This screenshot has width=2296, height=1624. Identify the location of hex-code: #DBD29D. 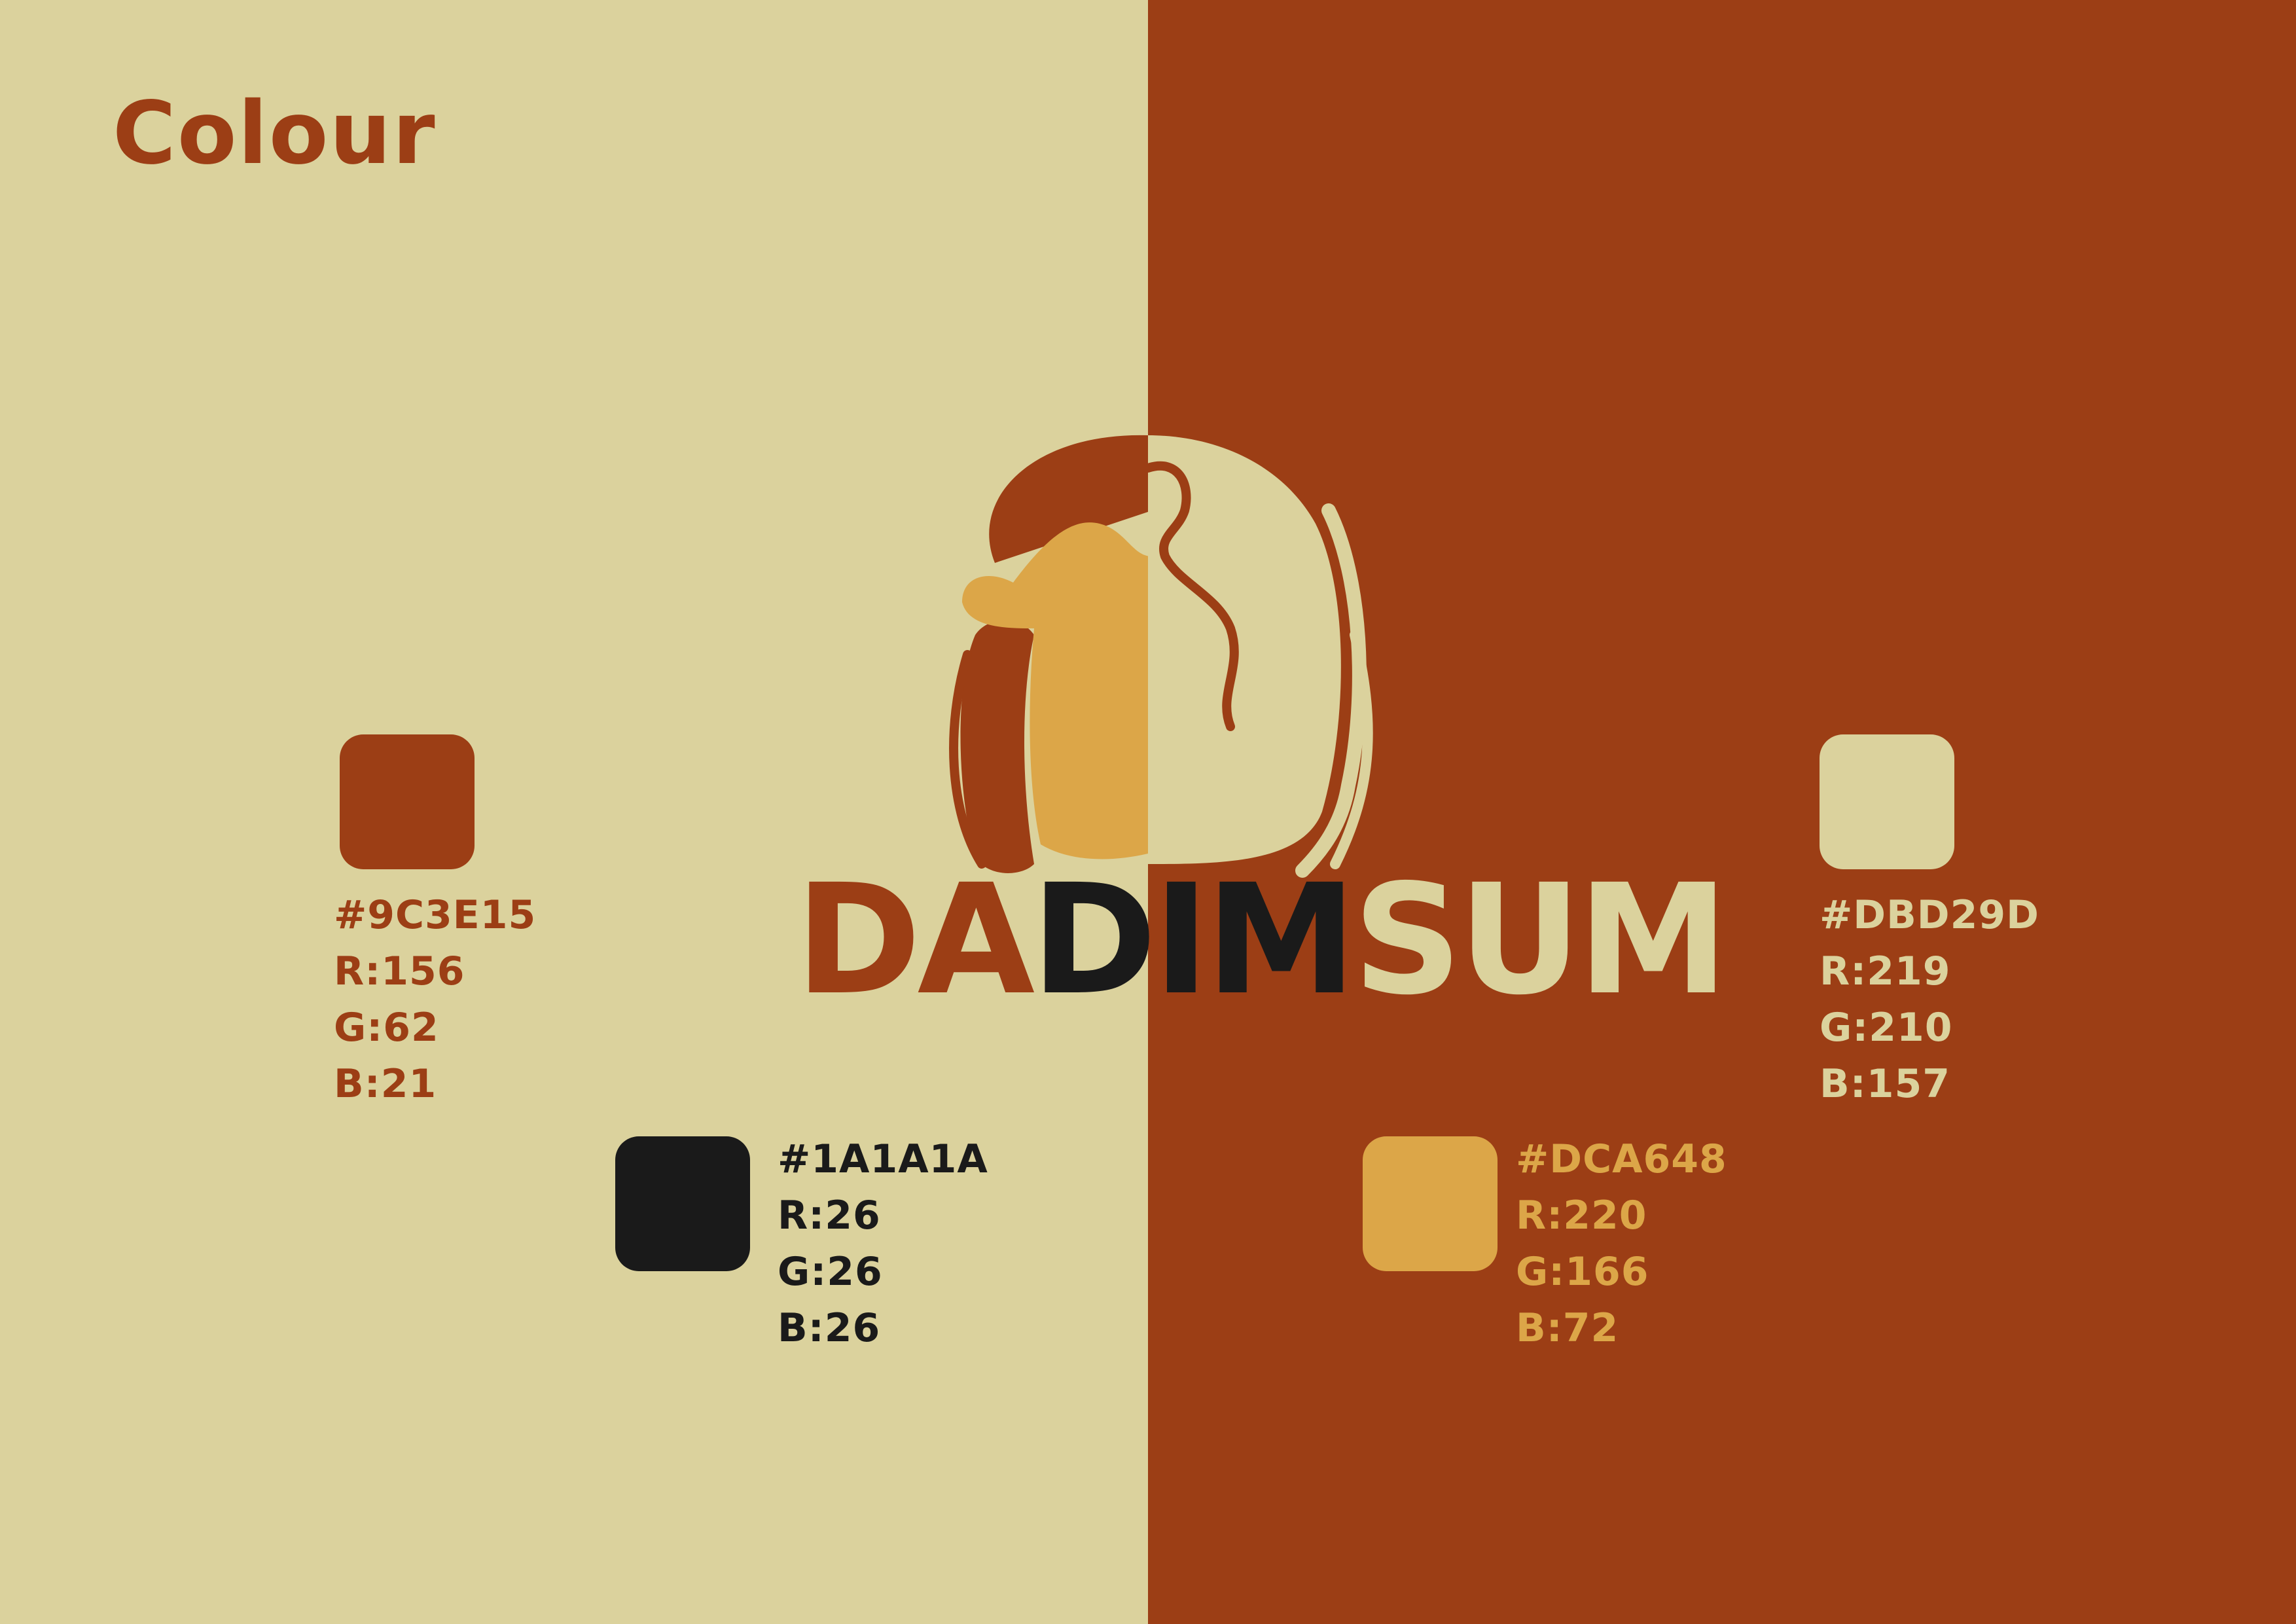
(1929, 915).